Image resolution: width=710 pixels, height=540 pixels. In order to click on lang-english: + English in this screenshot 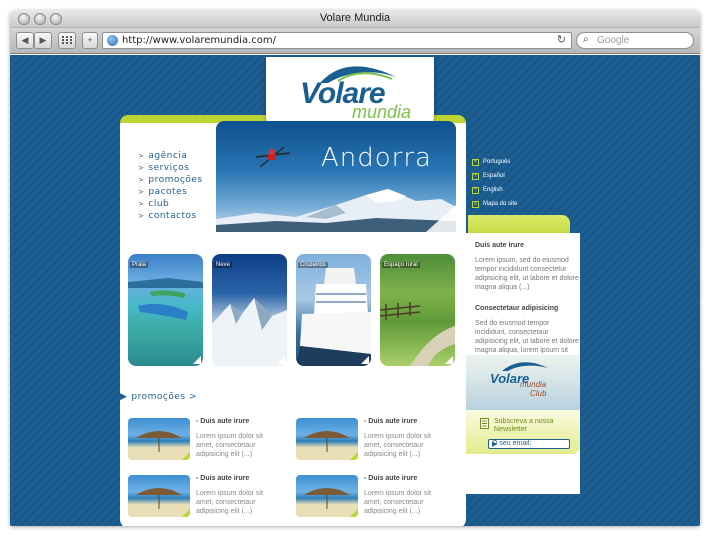, I will do `click(494, 190)`.